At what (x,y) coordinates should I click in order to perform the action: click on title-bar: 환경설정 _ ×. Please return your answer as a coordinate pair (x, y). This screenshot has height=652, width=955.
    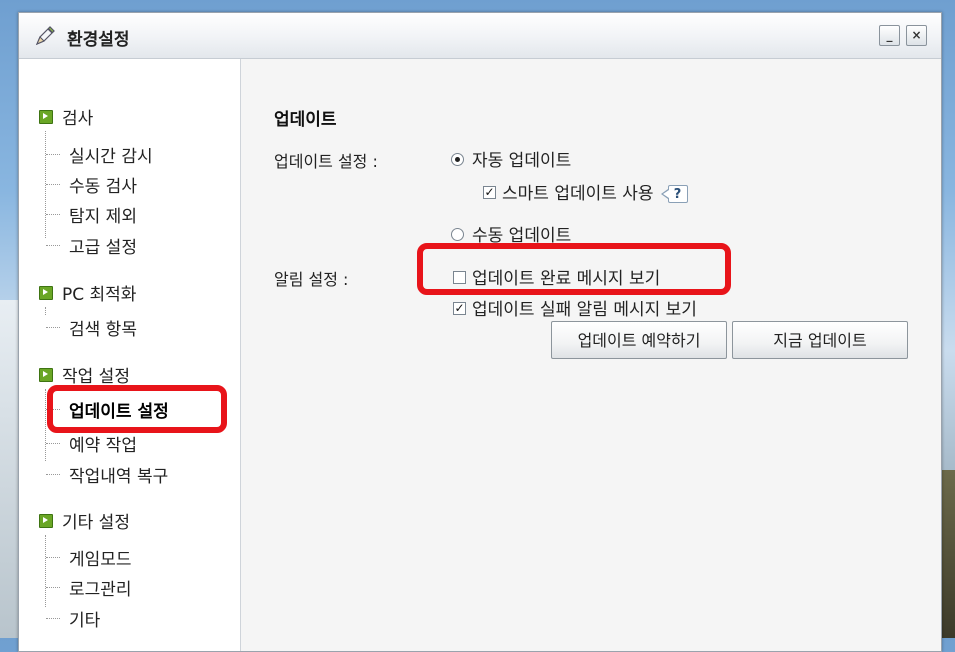
    Looking at the image, I should click on (480, 36).